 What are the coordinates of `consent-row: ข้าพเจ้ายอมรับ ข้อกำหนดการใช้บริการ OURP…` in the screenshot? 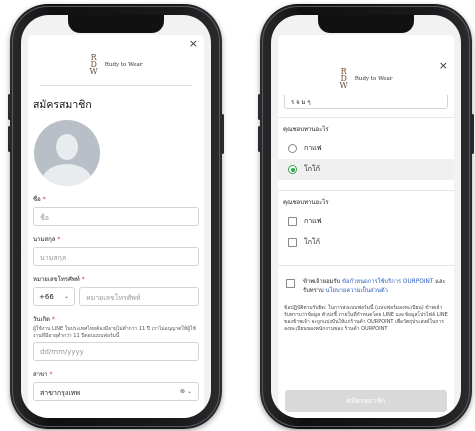 It's located at (366, 286).